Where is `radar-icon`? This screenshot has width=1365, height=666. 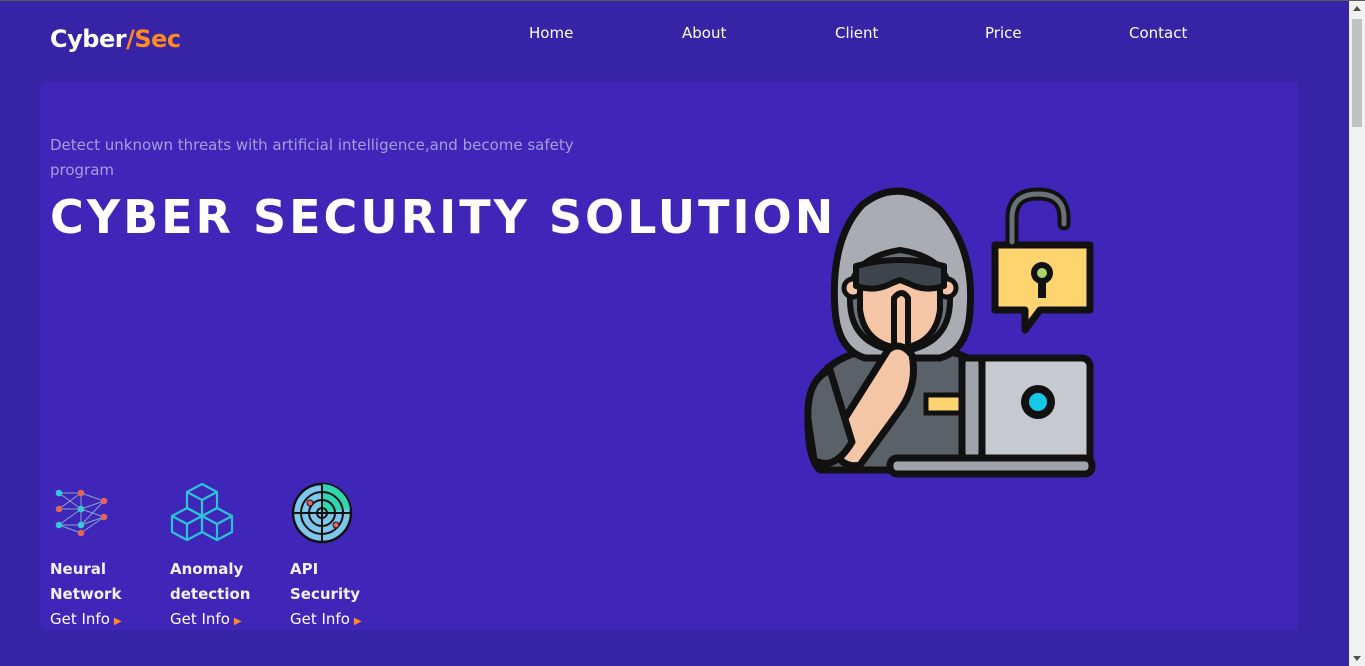 radar-icon is located at coordinates (322, 513).